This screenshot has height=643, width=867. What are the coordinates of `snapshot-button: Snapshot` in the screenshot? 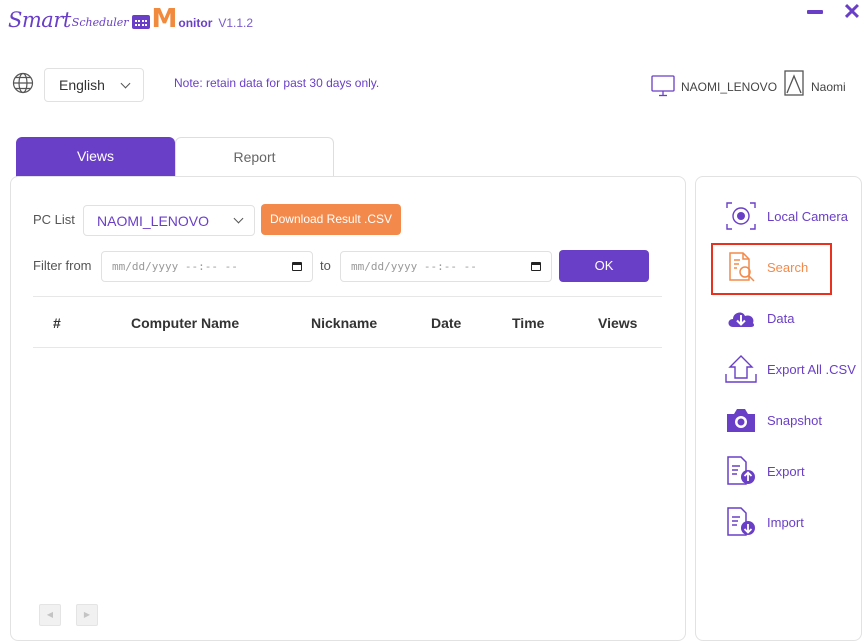 It's located at (791, 420).